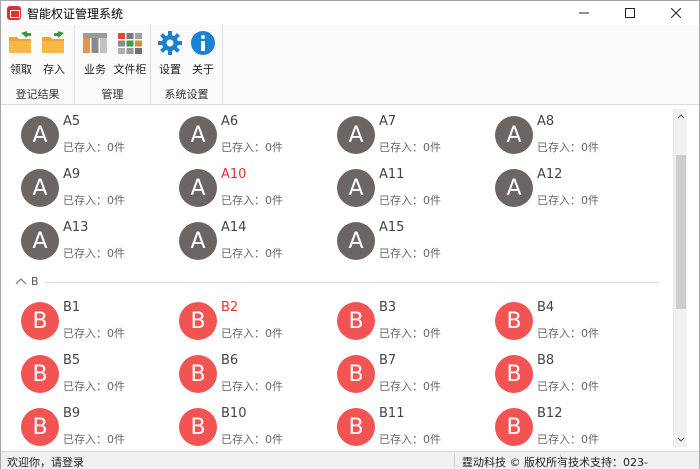  Describe the element at coordinates (400, 133) in the screenshot. I see `card-a7: A A7 已存入：0件` at that location.